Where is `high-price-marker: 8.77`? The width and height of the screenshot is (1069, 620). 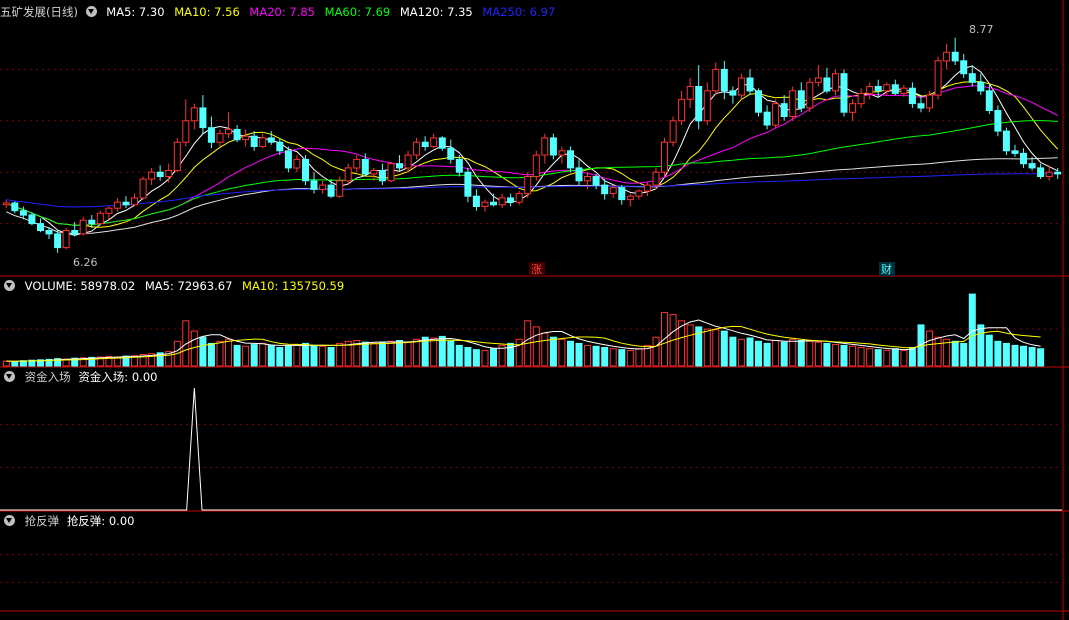
high-price-marker: 8.77 is located at coordinates (981, 29).